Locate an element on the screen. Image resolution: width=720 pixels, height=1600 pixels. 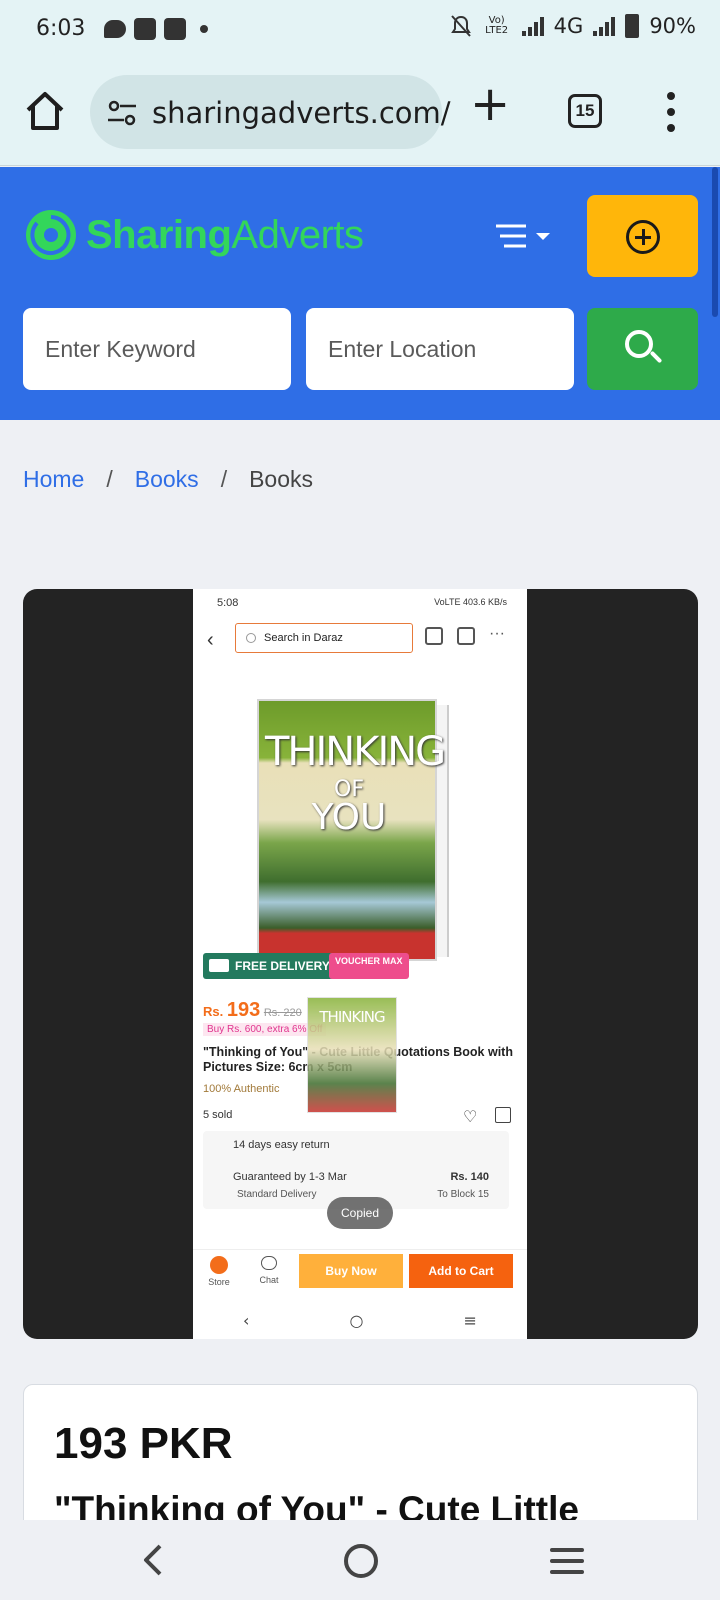
shot-price: Rs. 193 Rs. 220 is located at coordinates (252, 1010).